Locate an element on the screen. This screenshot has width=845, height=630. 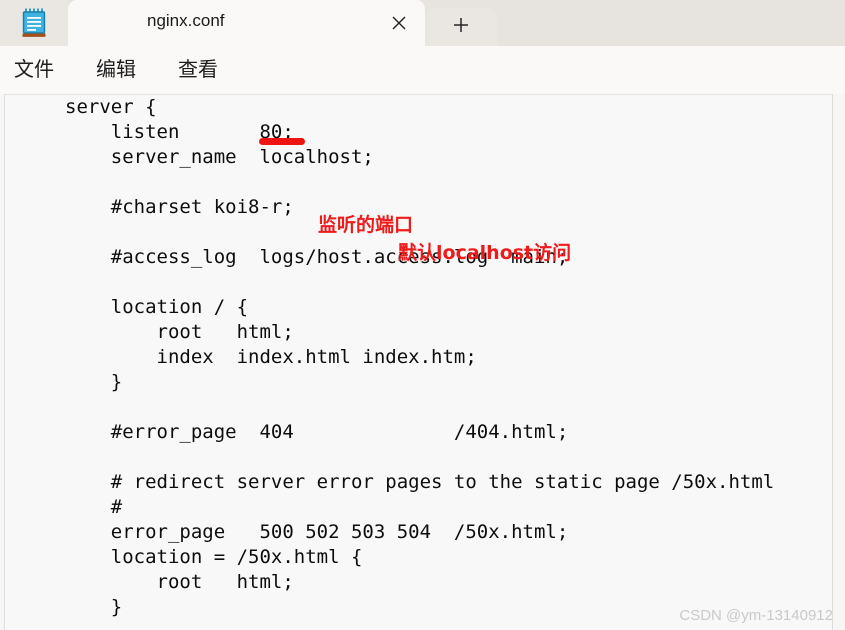
port-underline-annotation is located at coordinates (282, 141).